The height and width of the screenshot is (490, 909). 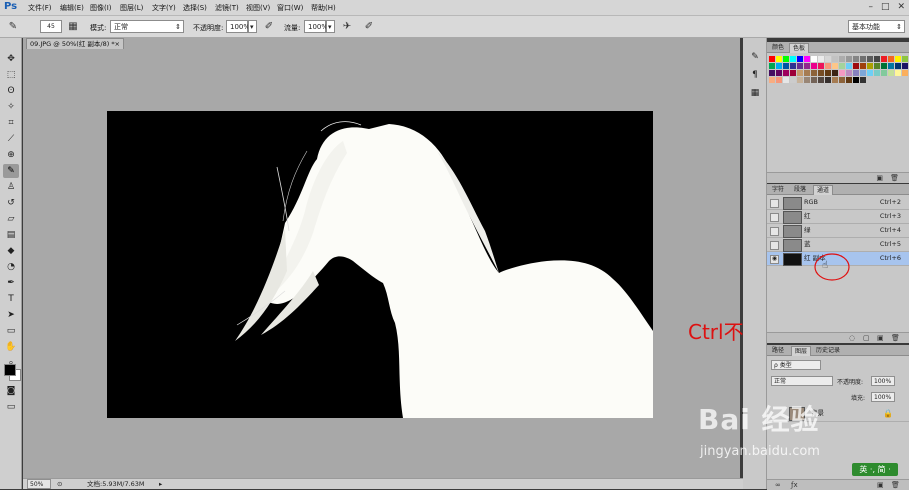 What do you see at coordinates (131, 8) in the screenshot?
I see `menu-item-3: 图层(L)` at bounding box center [131, 8].